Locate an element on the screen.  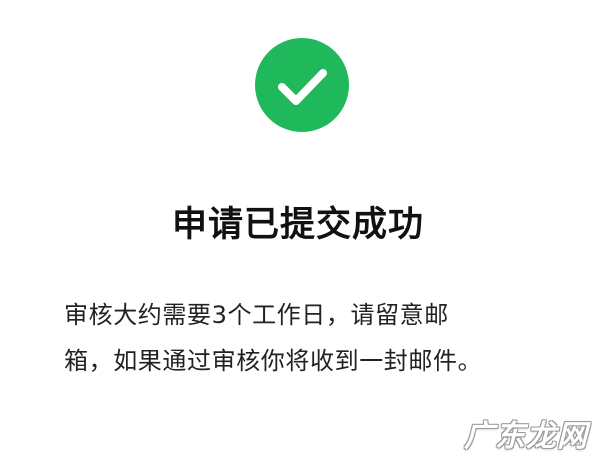
review-message-line-1: 审核大约需要3个工作日，请留意邮 is located at coordinates (256, 315).